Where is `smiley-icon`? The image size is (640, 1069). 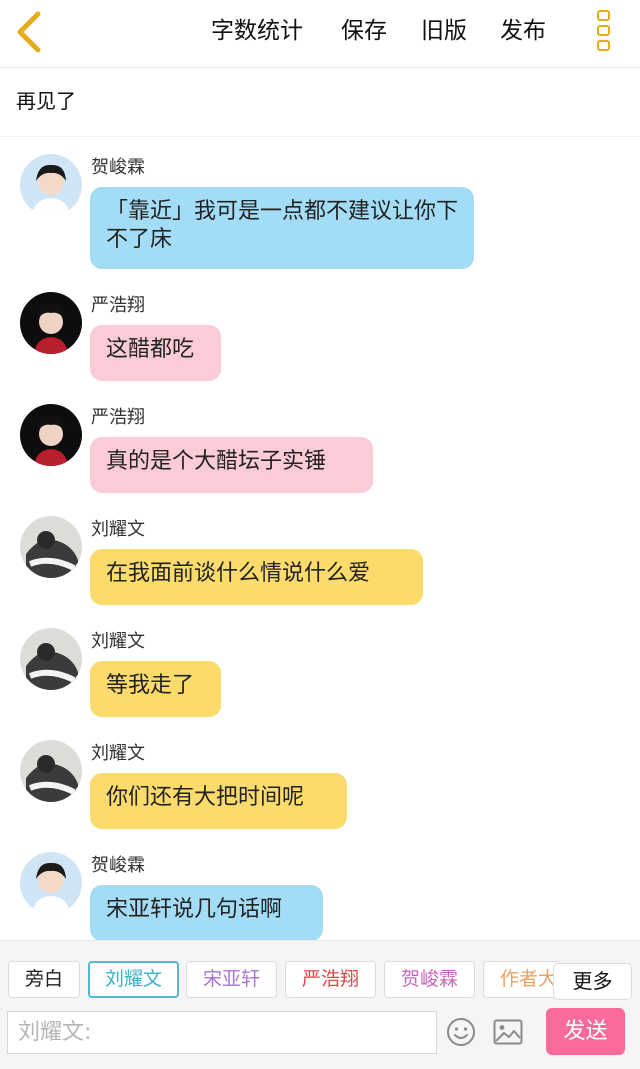 smiley-icon is located at coordinates (461, 1032).